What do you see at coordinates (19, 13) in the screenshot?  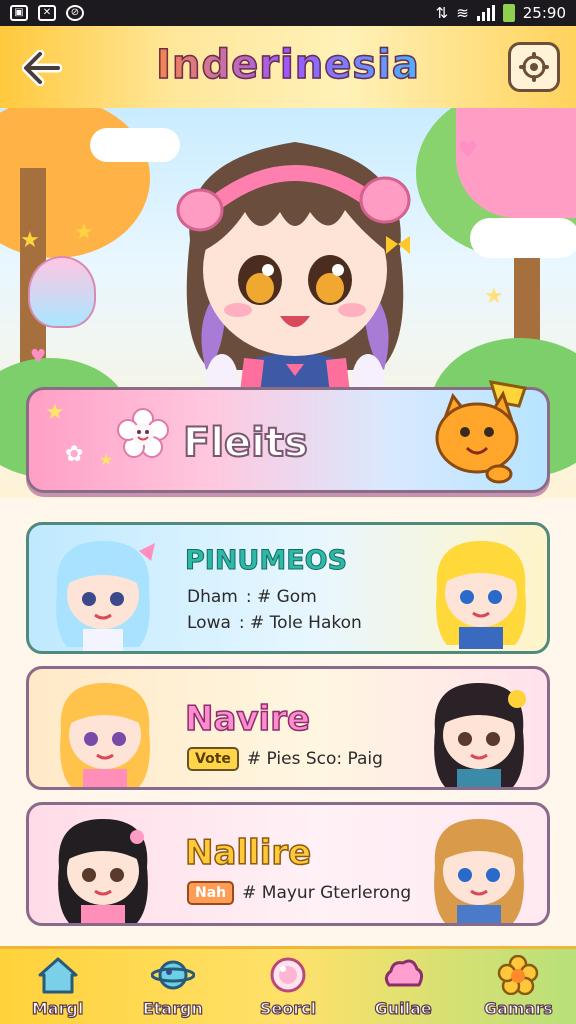 I see `gallery-icon: ▣` at bounding box center [19, 13].